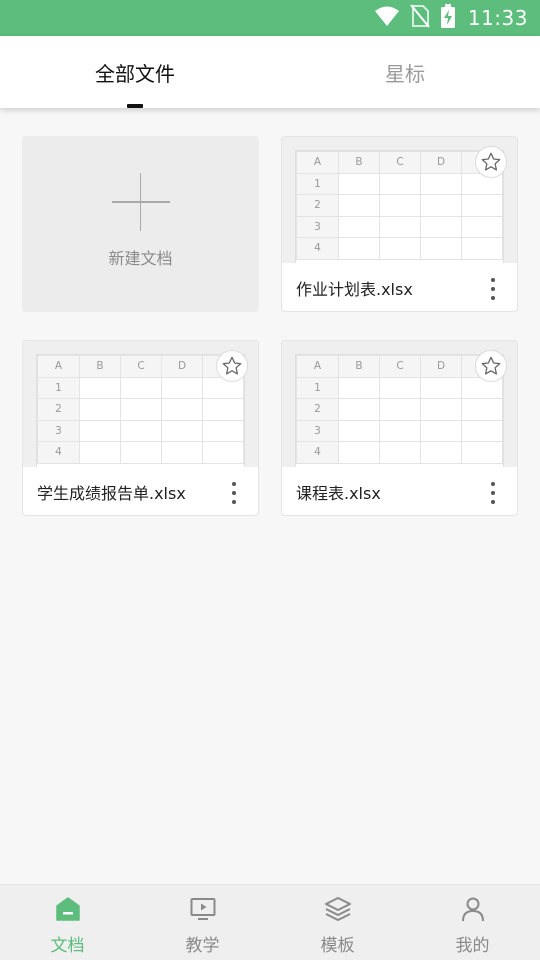 The width and height of the screenshot is (540, 960). I want to click on nav-label: 教学, so click(202, 946).